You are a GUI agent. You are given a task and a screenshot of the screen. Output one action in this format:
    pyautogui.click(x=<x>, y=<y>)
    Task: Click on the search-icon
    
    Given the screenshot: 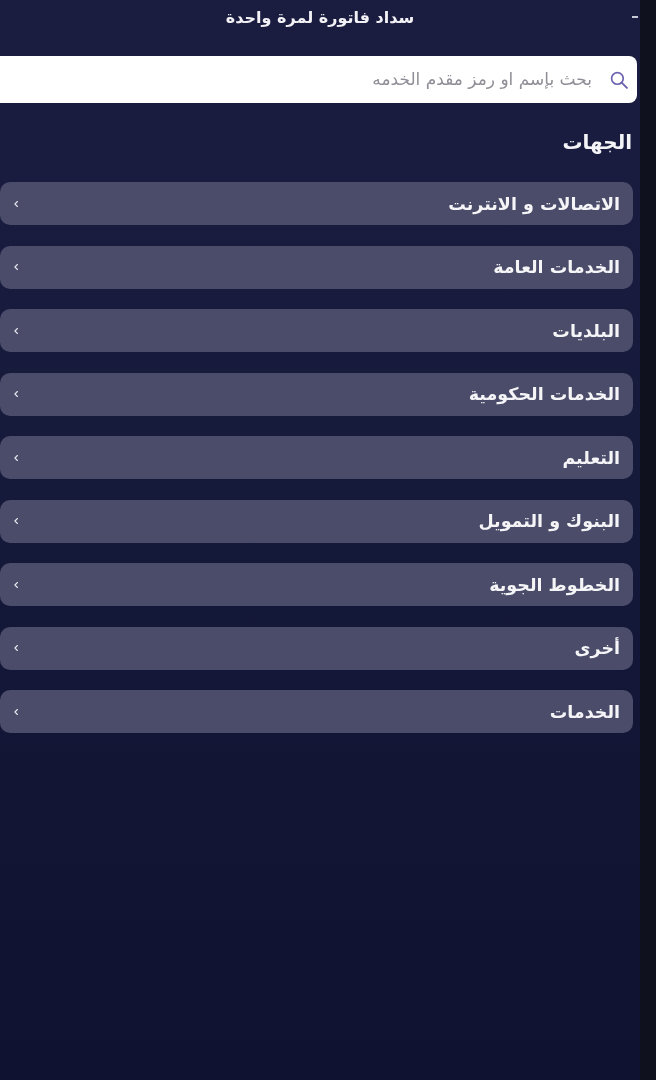 What is the action you would take?
    pyautogui.click(x=619, y=80)
    